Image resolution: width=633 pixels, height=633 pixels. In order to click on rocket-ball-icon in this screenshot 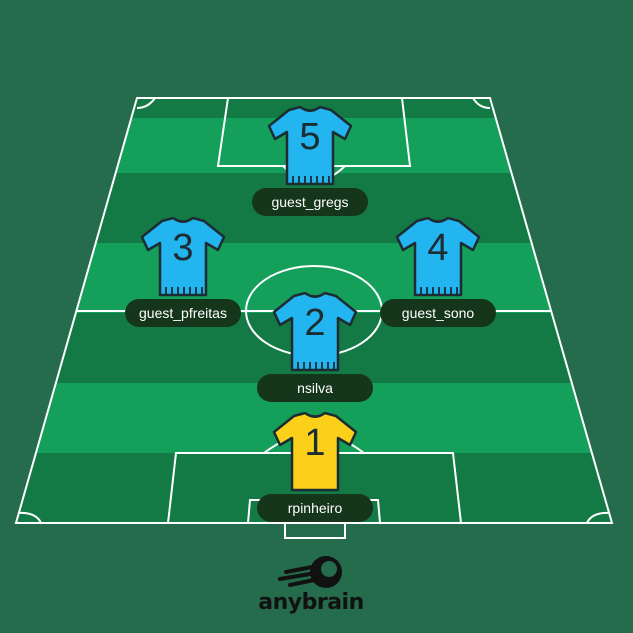, I will do `click(310, 572)`.